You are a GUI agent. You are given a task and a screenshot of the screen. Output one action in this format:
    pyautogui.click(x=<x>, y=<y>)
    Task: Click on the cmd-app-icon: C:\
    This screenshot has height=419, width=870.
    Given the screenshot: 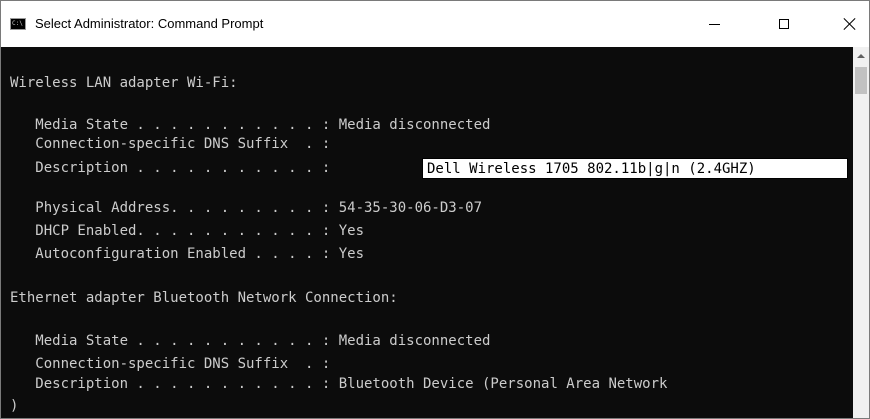 What is the action you would take?
    pyautogui.click(x=18, y=24)
    